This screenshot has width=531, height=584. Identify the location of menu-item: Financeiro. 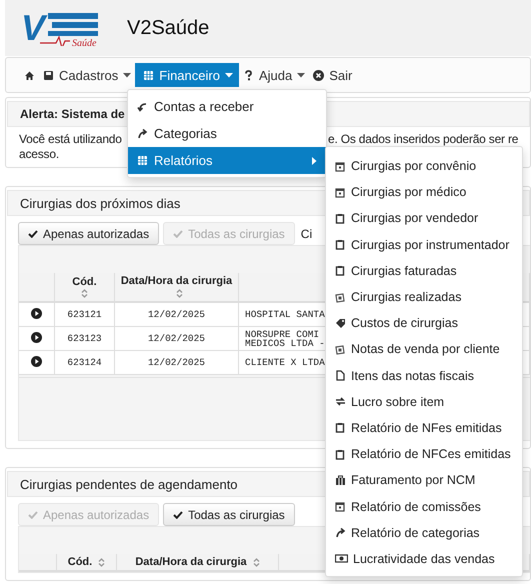
(187, 75).